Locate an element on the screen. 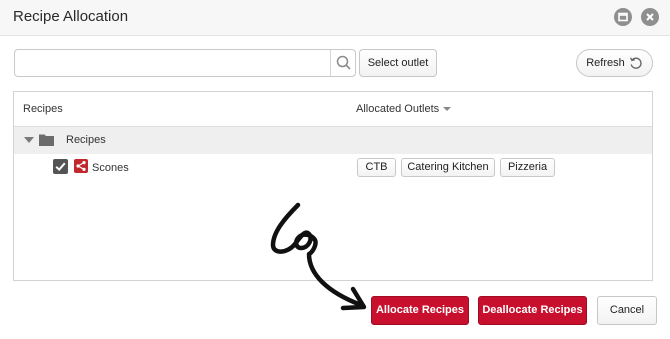 Image resolution: width=670 pixels, height=339 pixels. checkmark-icon is located at coordinates (60, 167).